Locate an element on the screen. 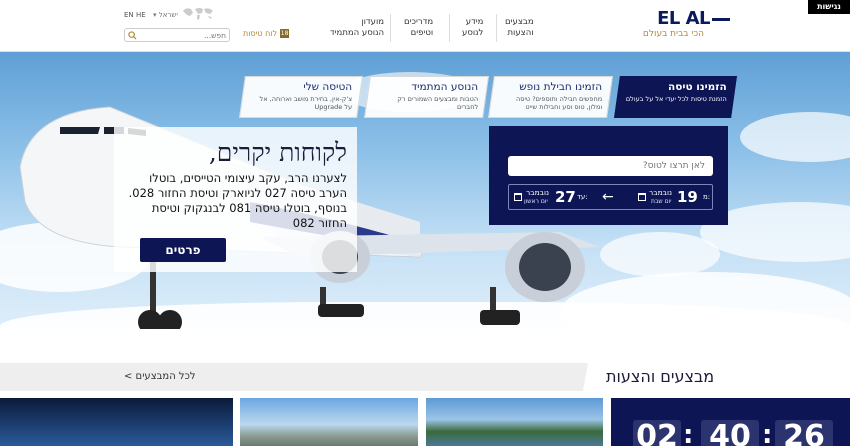  nav-deals: מבצעים והצעות is located at coordinates (519, 28).